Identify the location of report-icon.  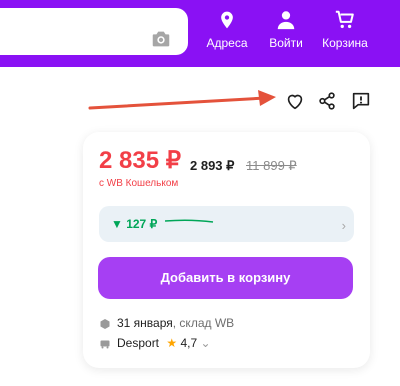
(361, 101).